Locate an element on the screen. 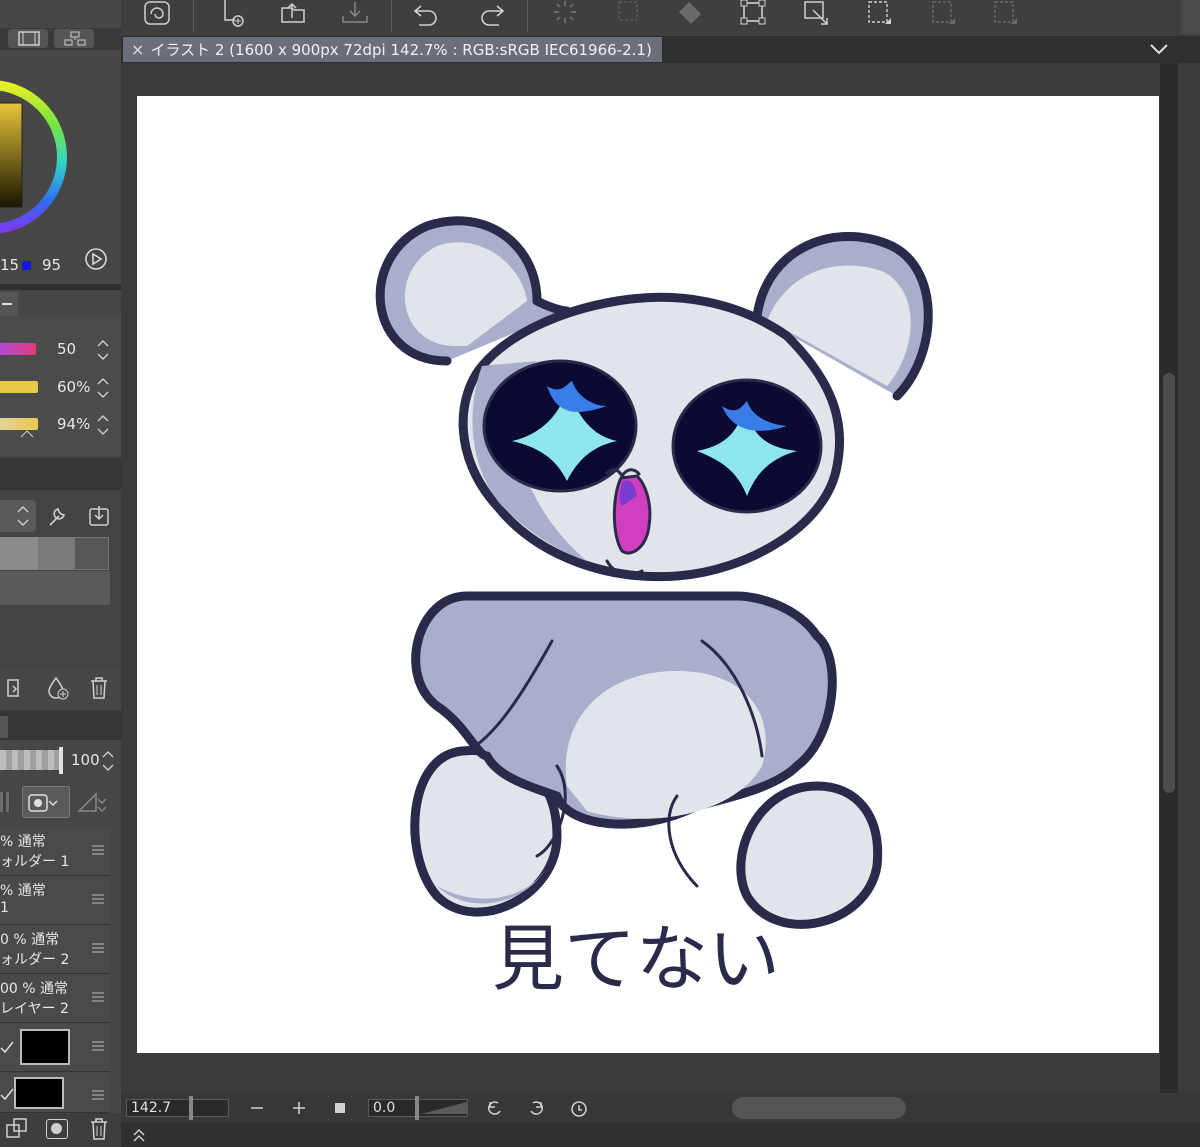 Image resolution: width=1200 pixels, height=1147 pixels. close-icon: × is located at coordinates (137, 49).